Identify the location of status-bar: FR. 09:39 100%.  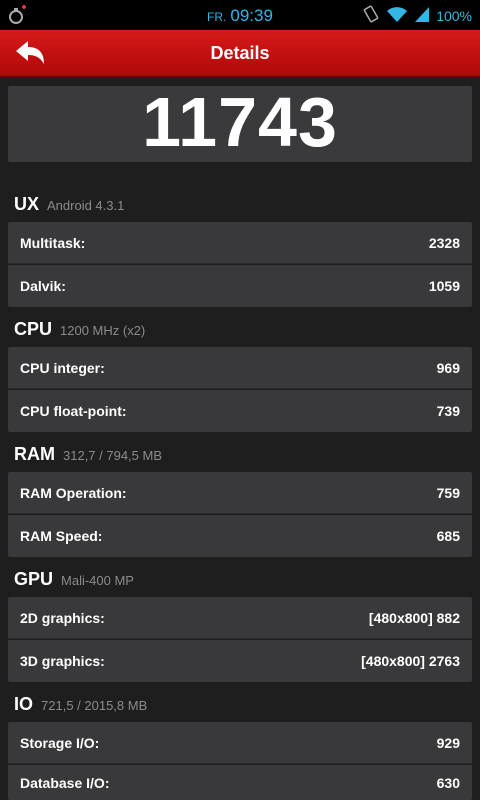
(240, 15).